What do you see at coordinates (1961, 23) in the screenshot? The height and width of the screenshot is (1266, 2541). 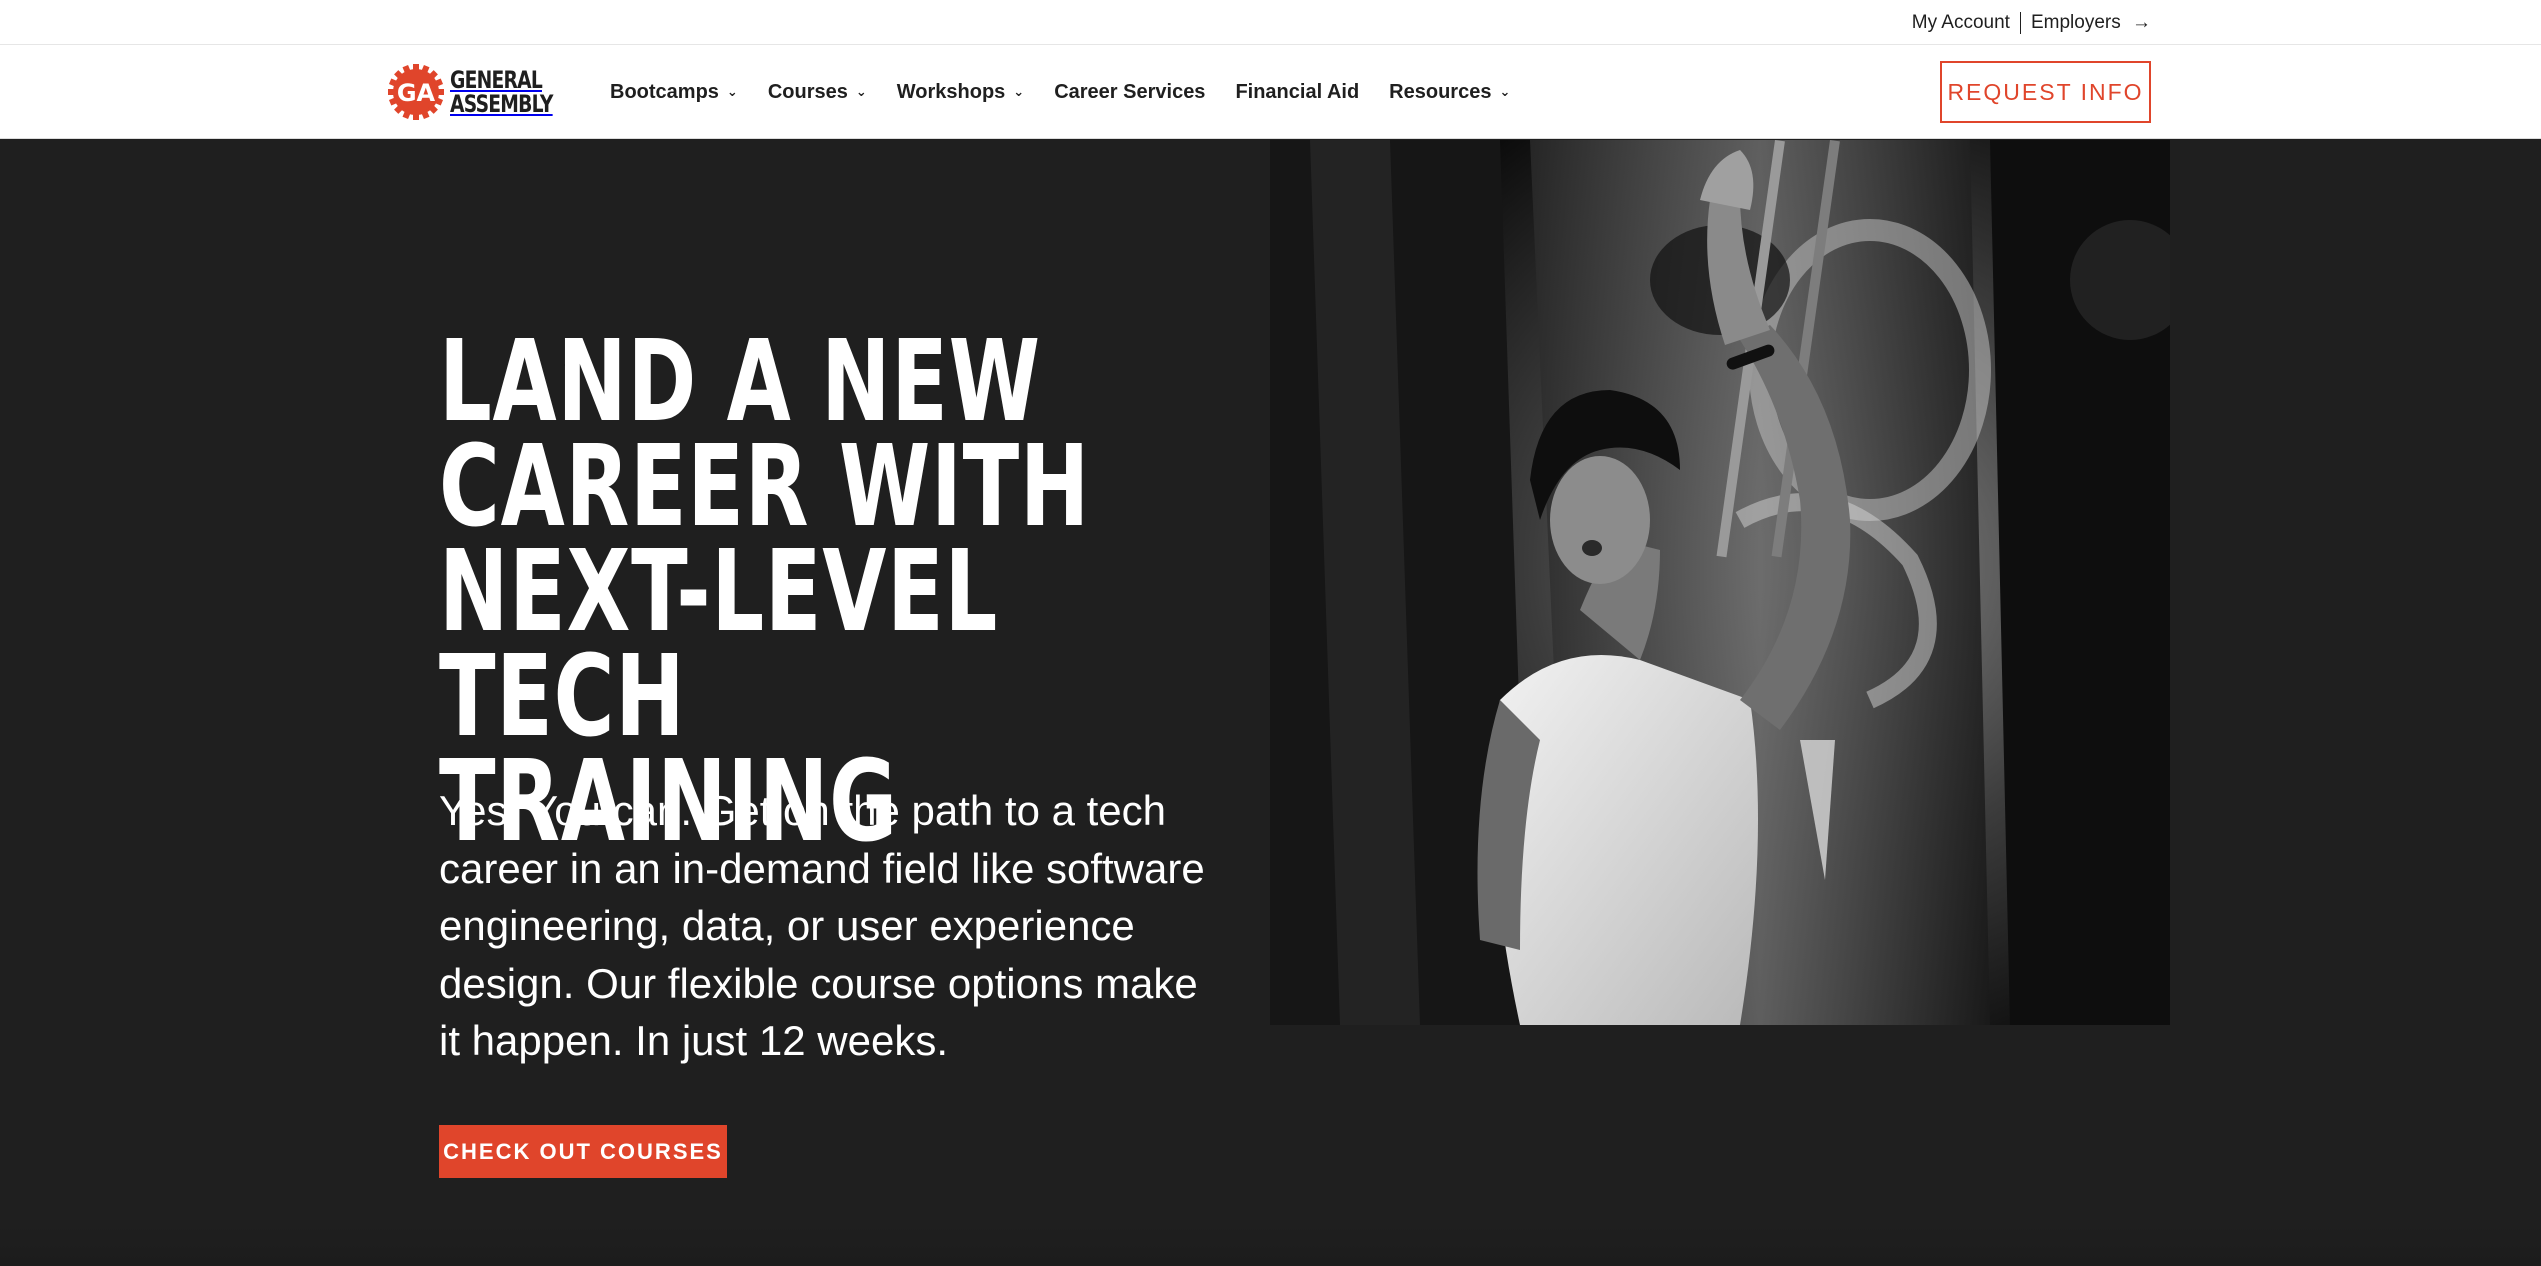 I see `my-account-link: My Account` at bounding box center [1961, 23].